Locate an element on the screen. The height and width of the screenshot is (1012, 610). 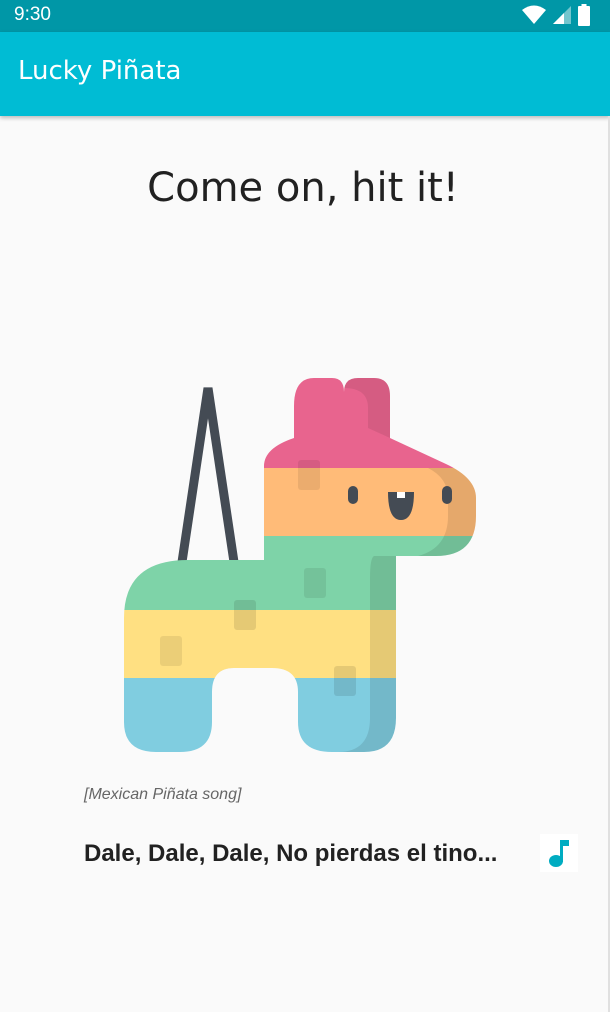
app-title: Lucky Piñata is located at coordinates (100, 71).